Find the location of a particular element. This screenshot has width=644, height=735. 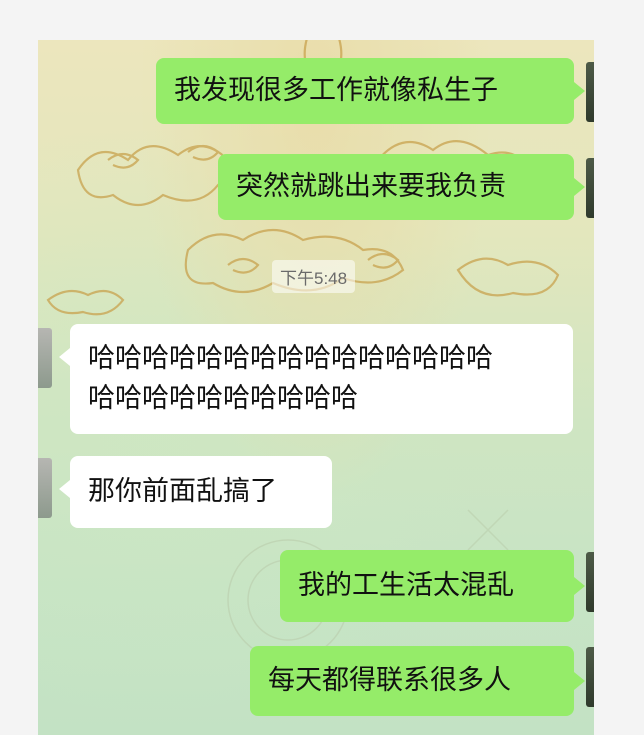

message-text: 突然就跳出来要我负责 is located at coordinates (371, 186).